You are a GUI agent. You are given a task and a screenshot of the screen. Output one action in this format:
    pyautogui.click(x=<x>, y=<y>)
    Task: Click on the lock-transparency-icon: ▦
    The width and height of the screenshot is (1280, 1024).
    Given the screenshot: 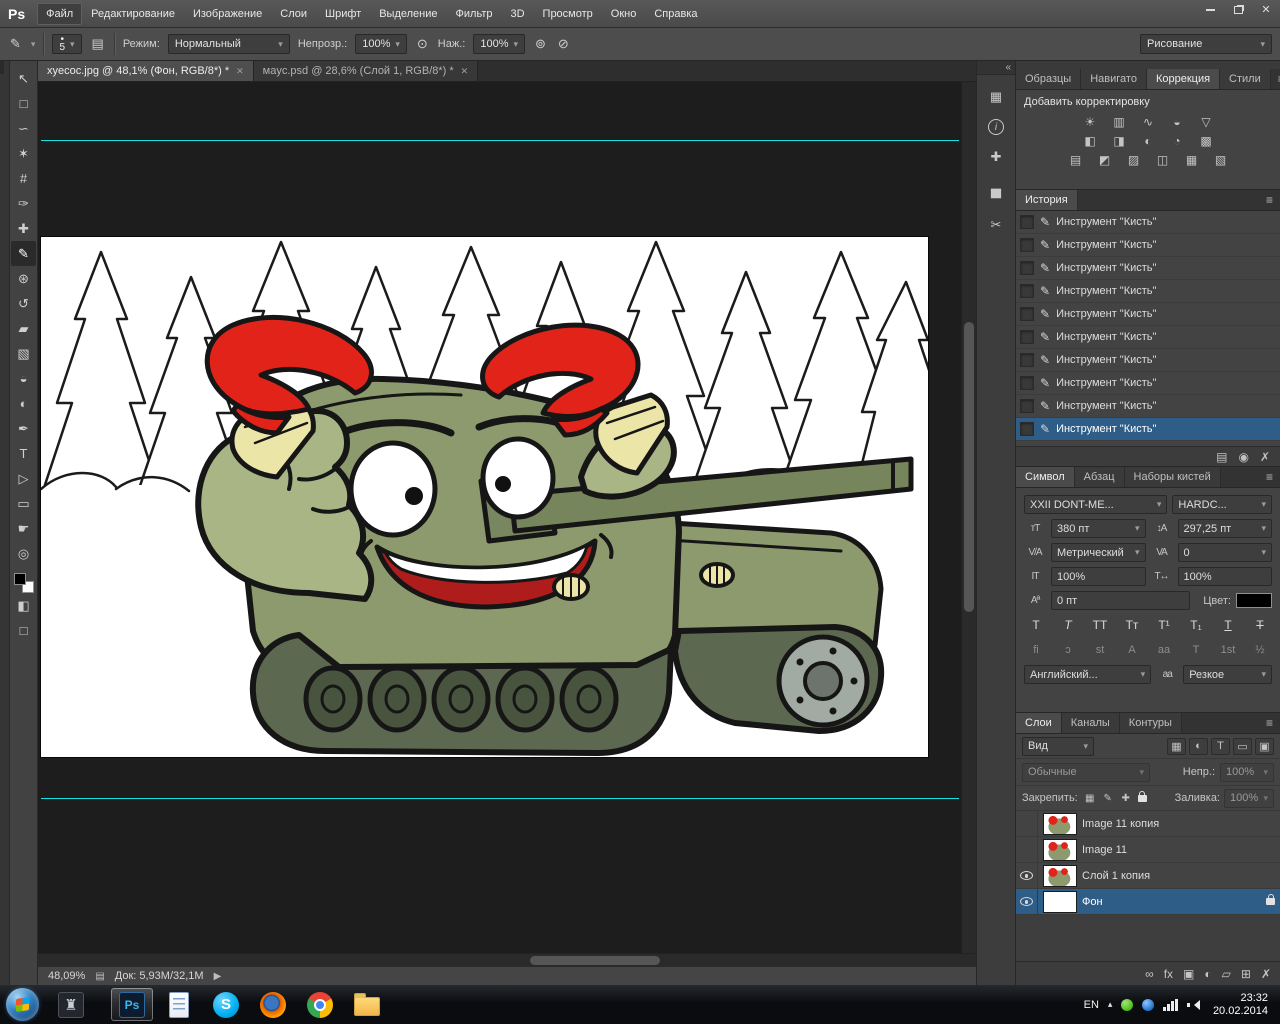 What is the action you would take?
    pyautogui.click(x=1090, y=798)
    